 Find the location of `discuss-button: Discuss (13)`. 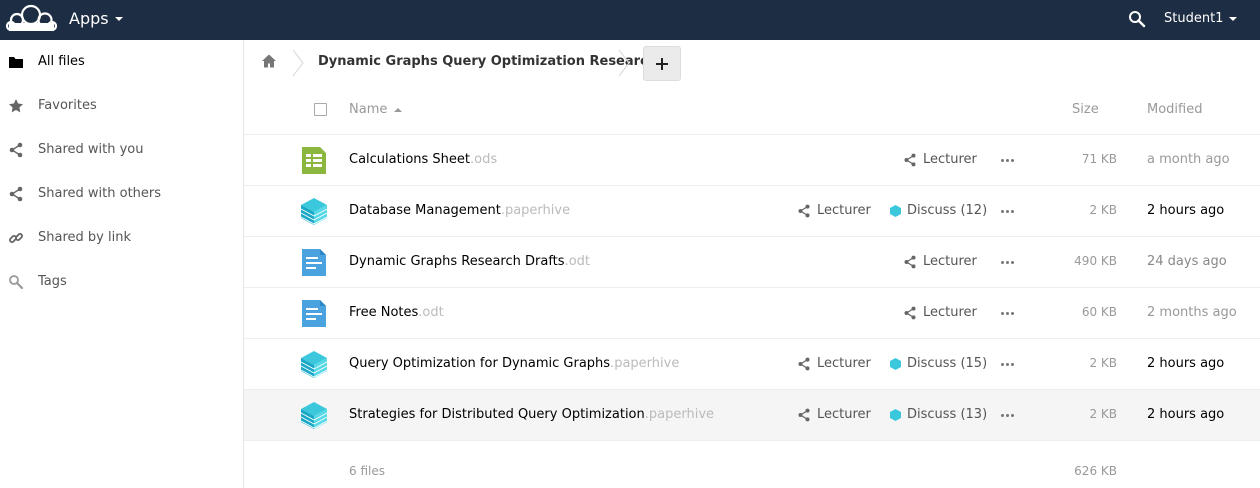

discuss-button: Discuss (13) is located at coordinates (938, 414).